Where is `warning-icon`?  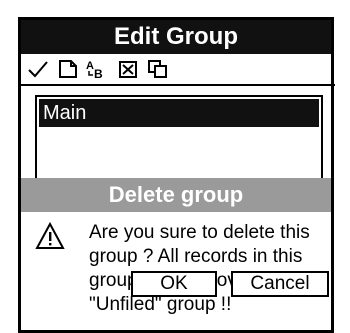 warning-icon is located at coordinates (50, 235).